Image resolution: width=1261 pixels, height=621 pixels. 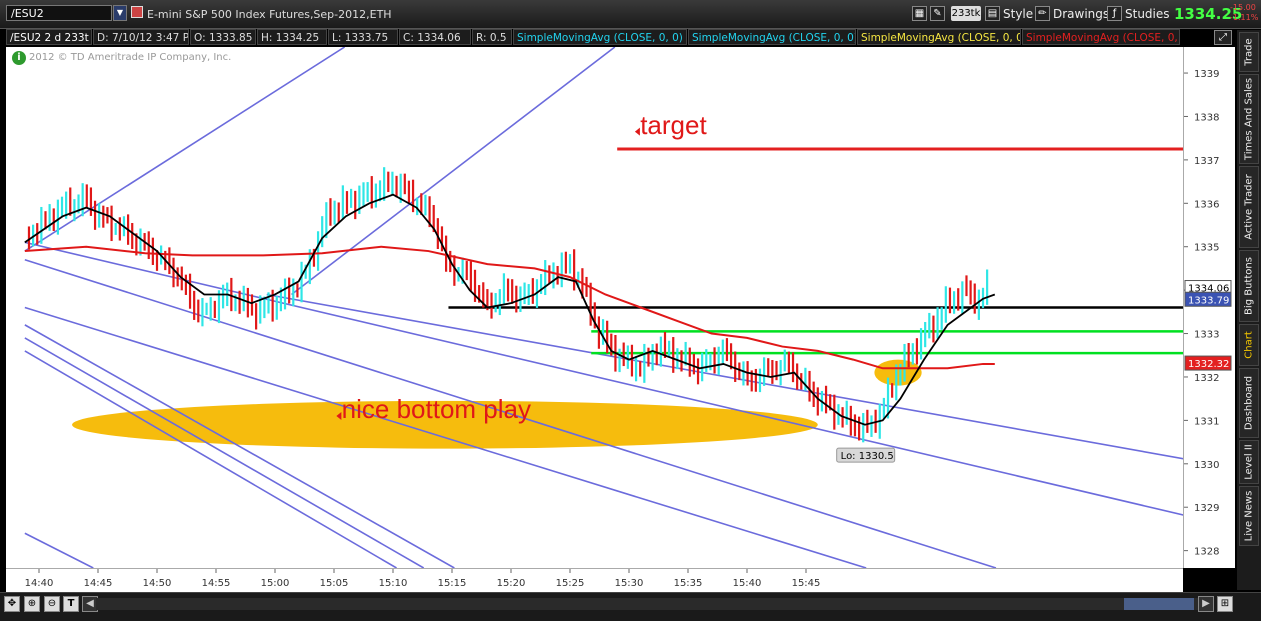 I want to click on tab-trade: Trade, so click(x=1249, y=52).